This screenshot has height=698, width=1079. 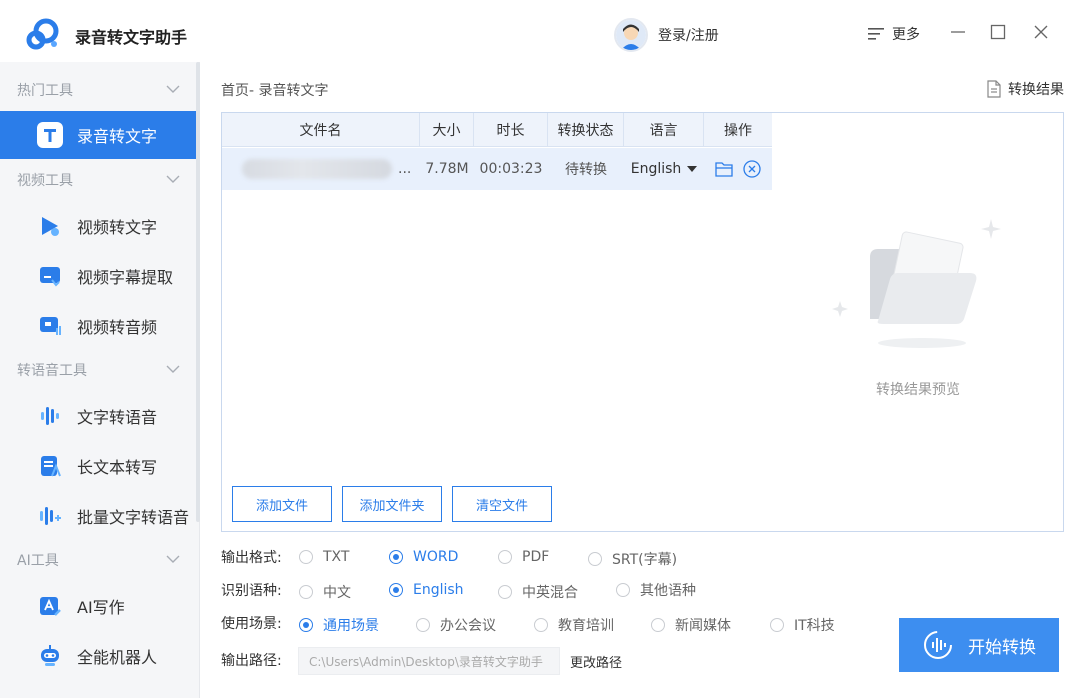 I want to click on table-header: 文件名 大小 时长 转换状态 语言 操作, so click(x=497, y=130).